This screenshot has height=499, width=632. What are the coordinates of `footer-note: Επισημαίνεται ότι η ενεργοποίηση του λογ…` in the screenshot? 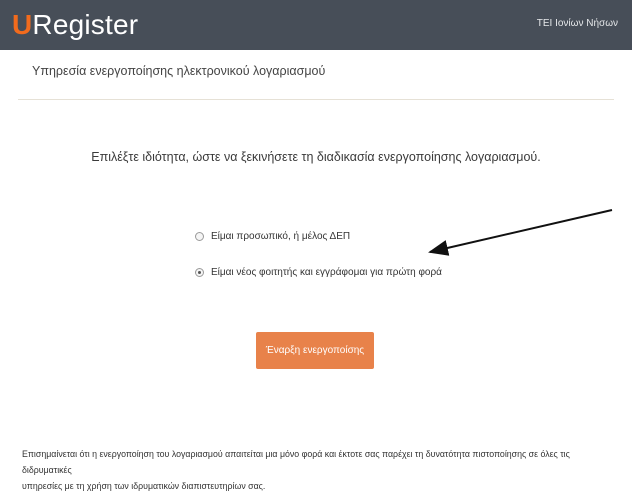 It's located at (322, 470).